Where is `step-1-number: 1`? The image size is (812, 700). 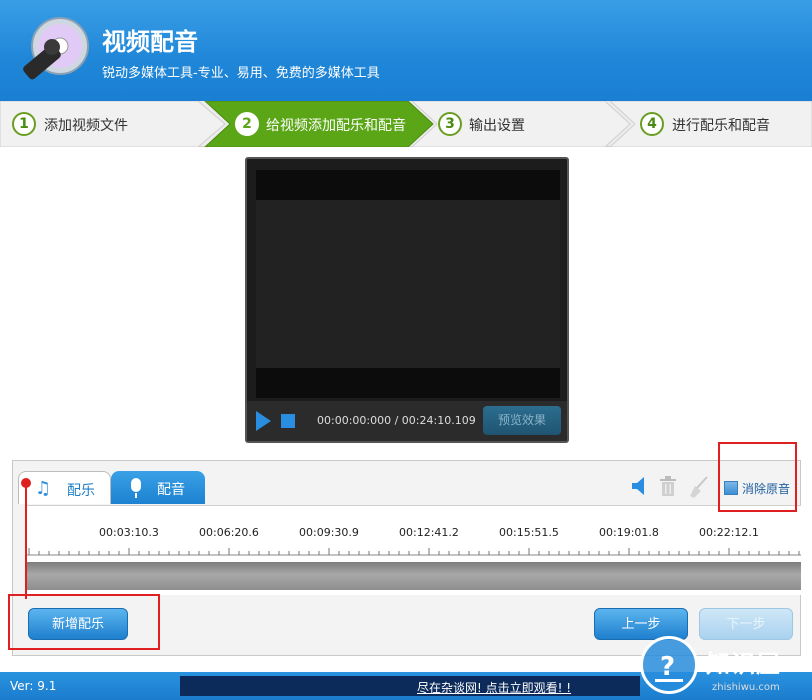
step-1-number: 1 is located at coordinates (24, 124).